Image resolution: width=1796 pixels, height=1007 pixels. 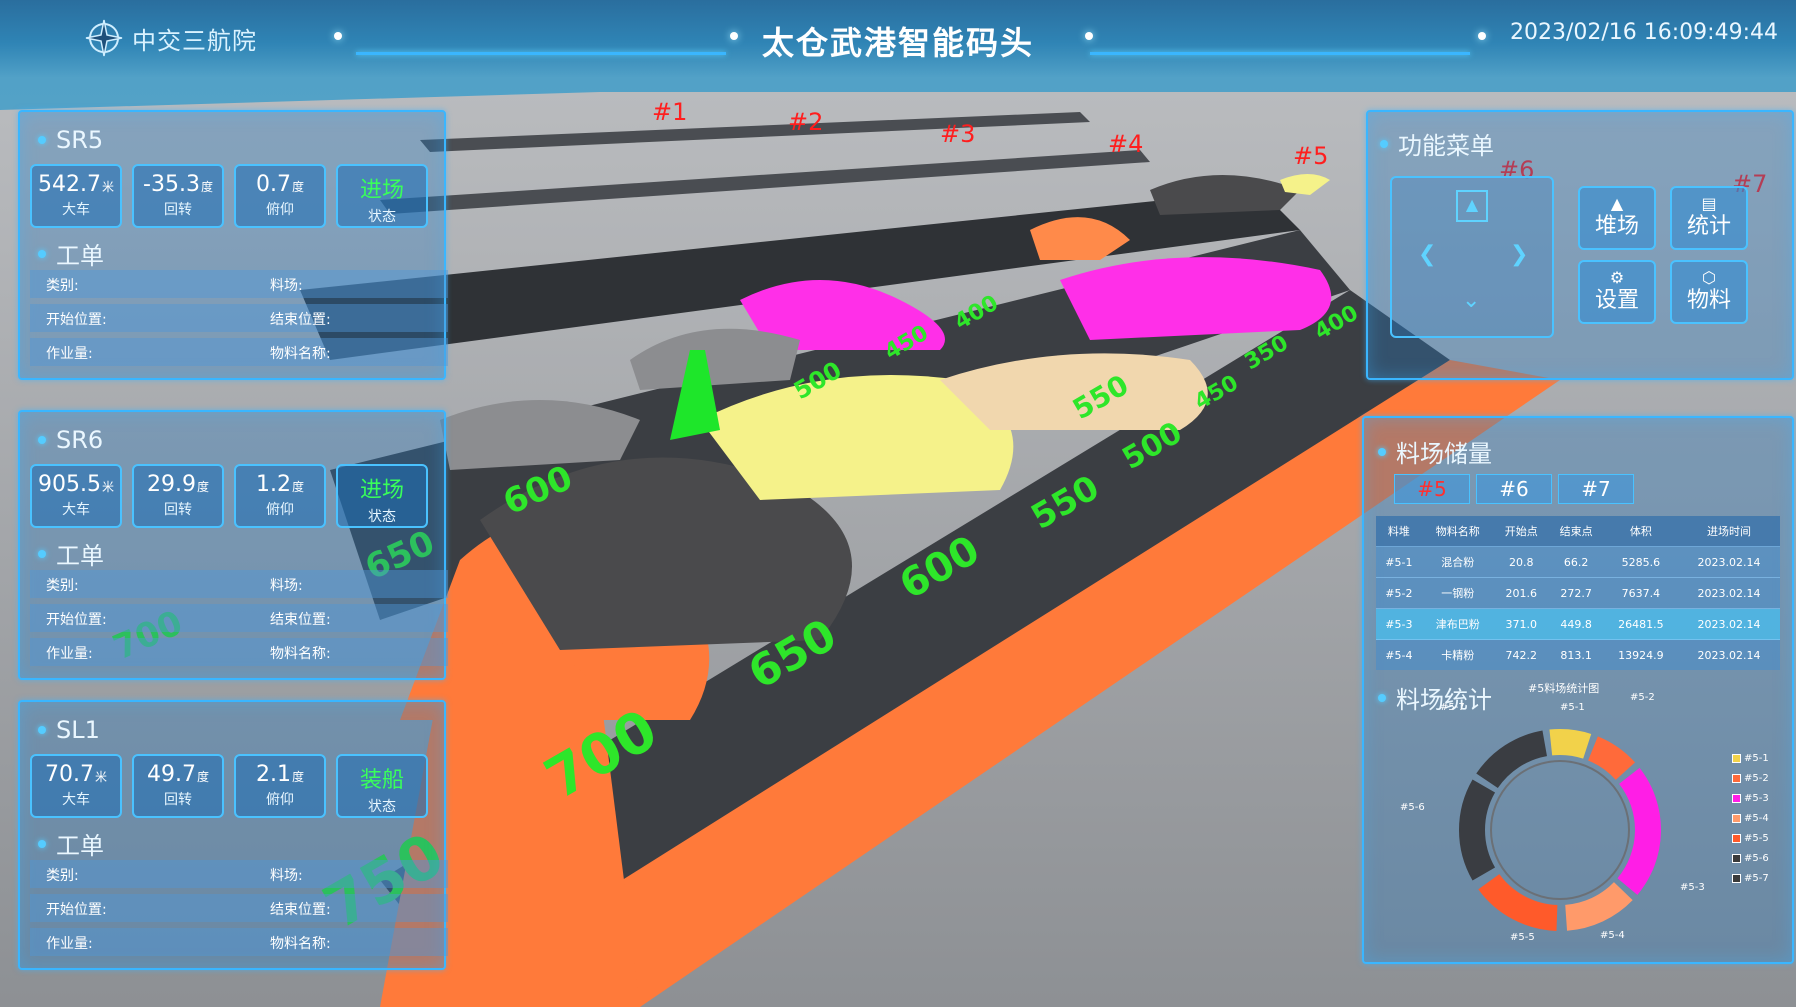 I want to click on table-cell: 742.2, so click(x=1521, y=654).